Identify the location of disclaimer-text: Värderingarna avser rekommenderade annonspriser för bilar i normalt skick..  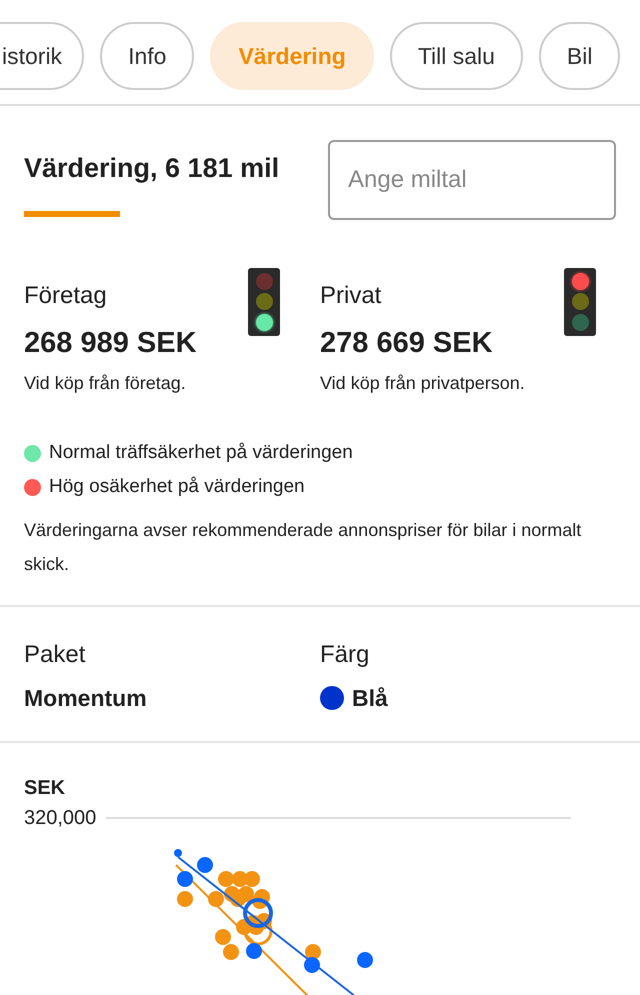
(303, 547).